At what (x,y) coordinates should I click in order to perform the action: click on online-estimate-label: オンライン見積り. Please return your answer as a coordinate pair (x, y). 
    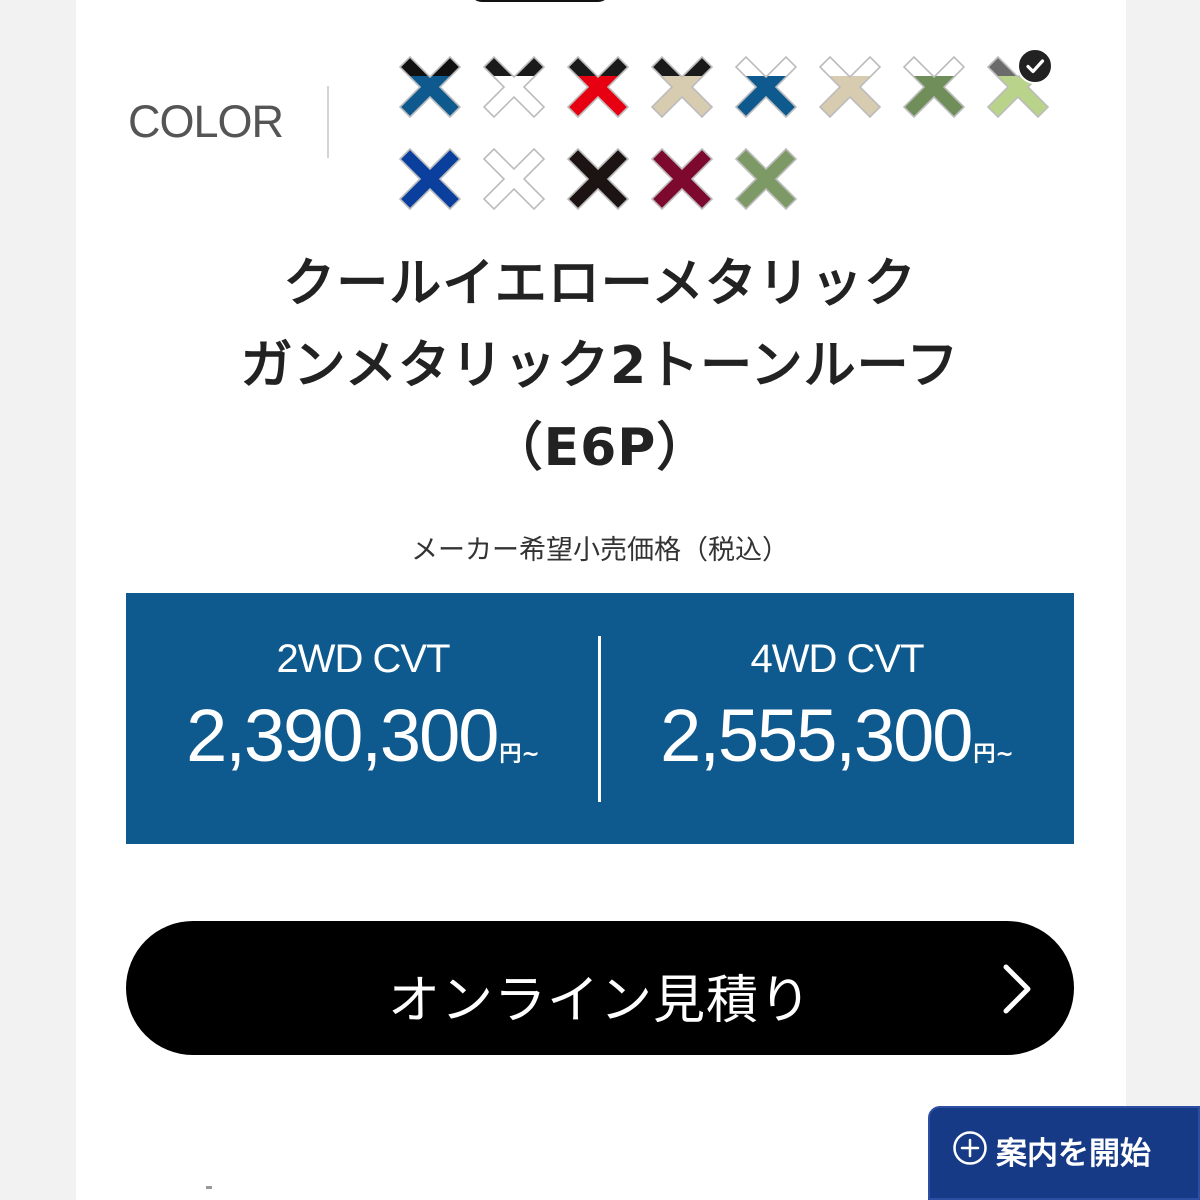
    Looking at the image, I should click on (599, 1001).